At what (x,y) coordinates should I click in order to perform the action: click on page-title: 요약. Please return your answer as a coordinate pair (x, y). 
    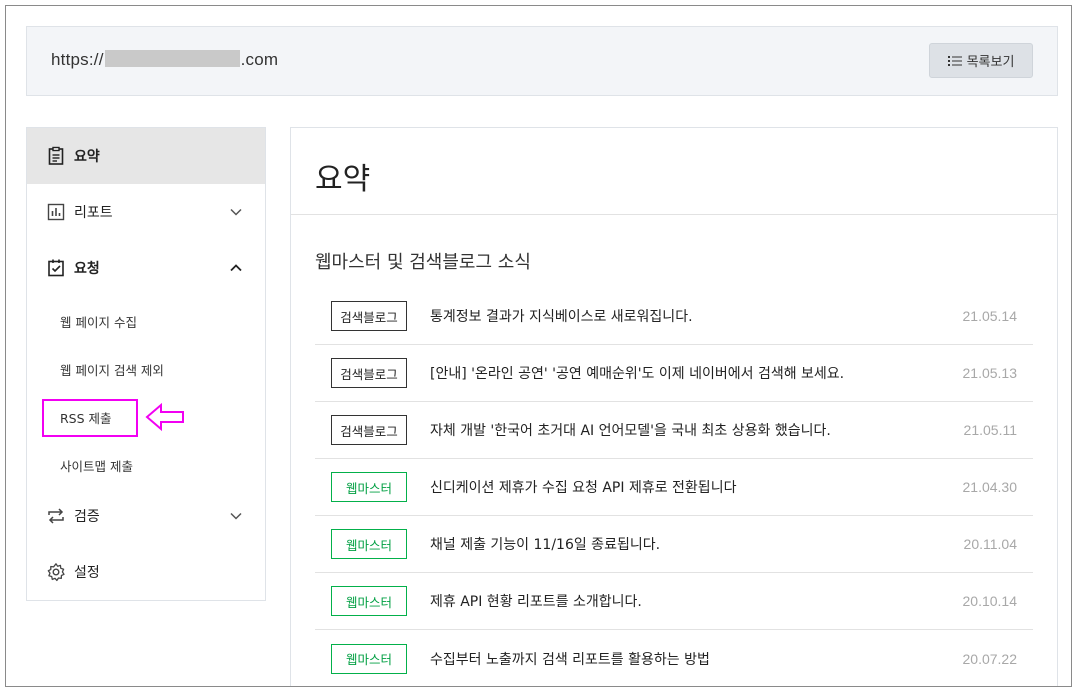
    Looking at the image, I should click on (343, 179).